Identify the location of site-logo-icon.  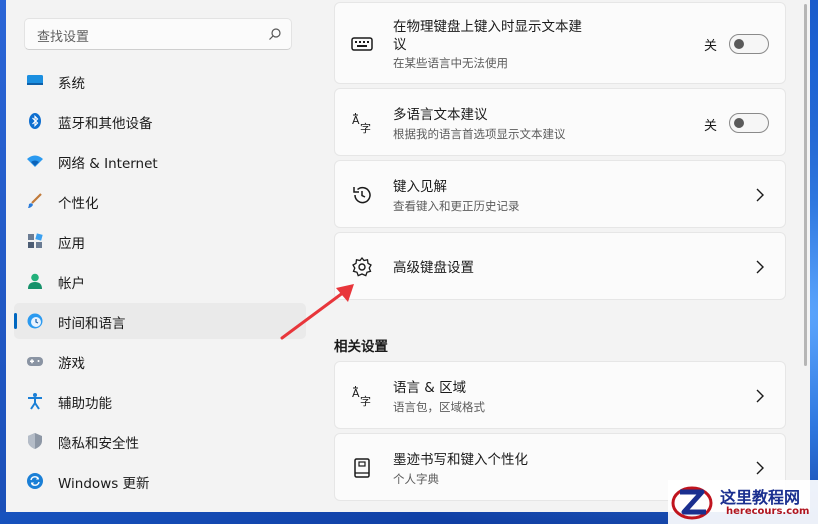
(692, 503).